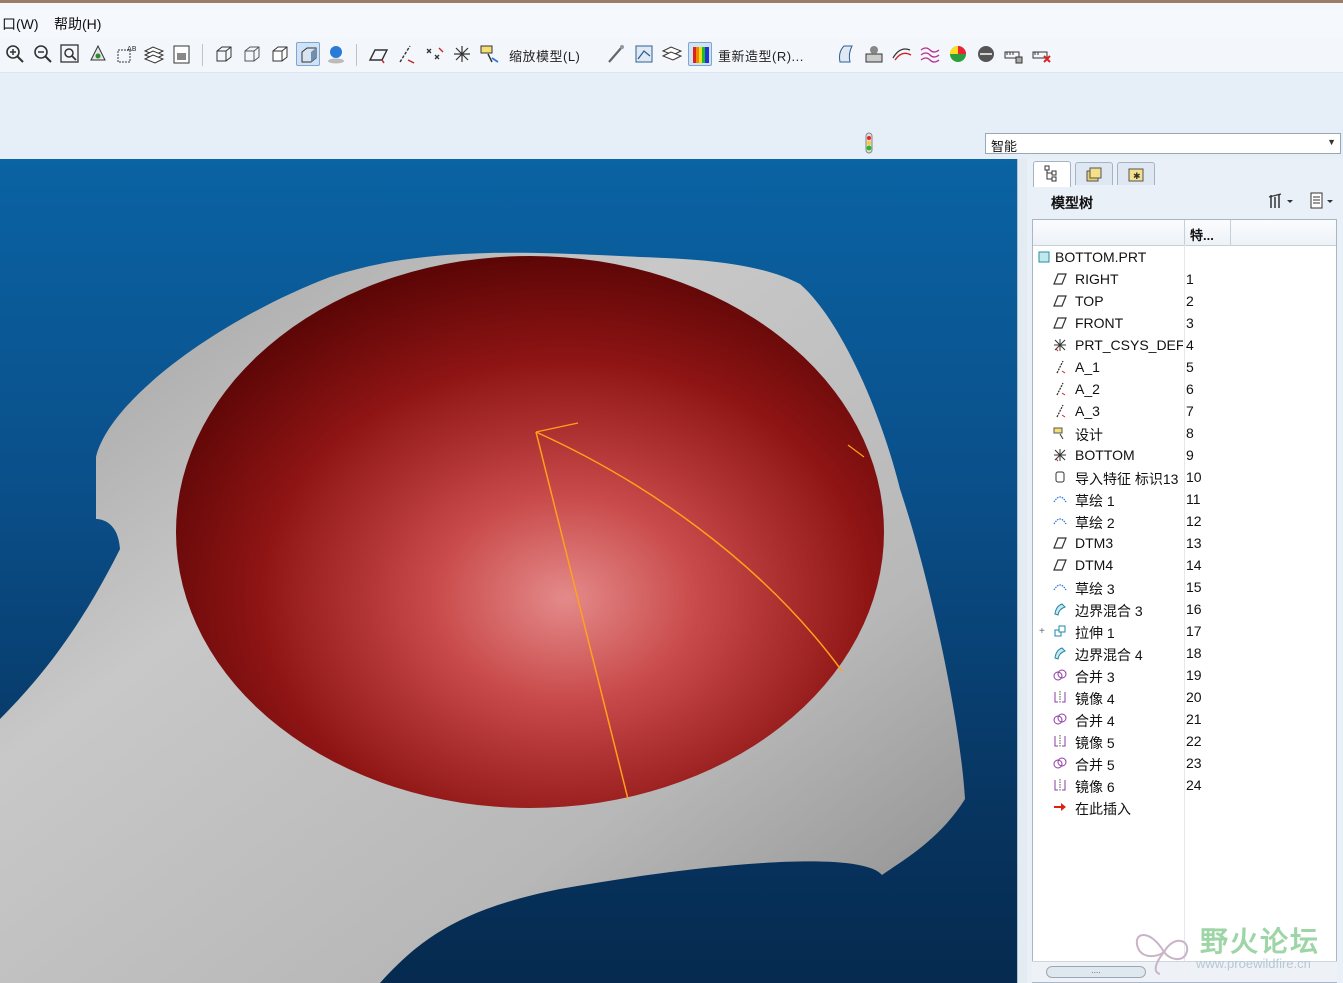 Image resolution: width=1343 pixels, height=983 pixels. What do you see at coordinates (1184, 543) in the screenshot?
I see `tree-item: DTM3 13` at bounding box center [1184, 543].